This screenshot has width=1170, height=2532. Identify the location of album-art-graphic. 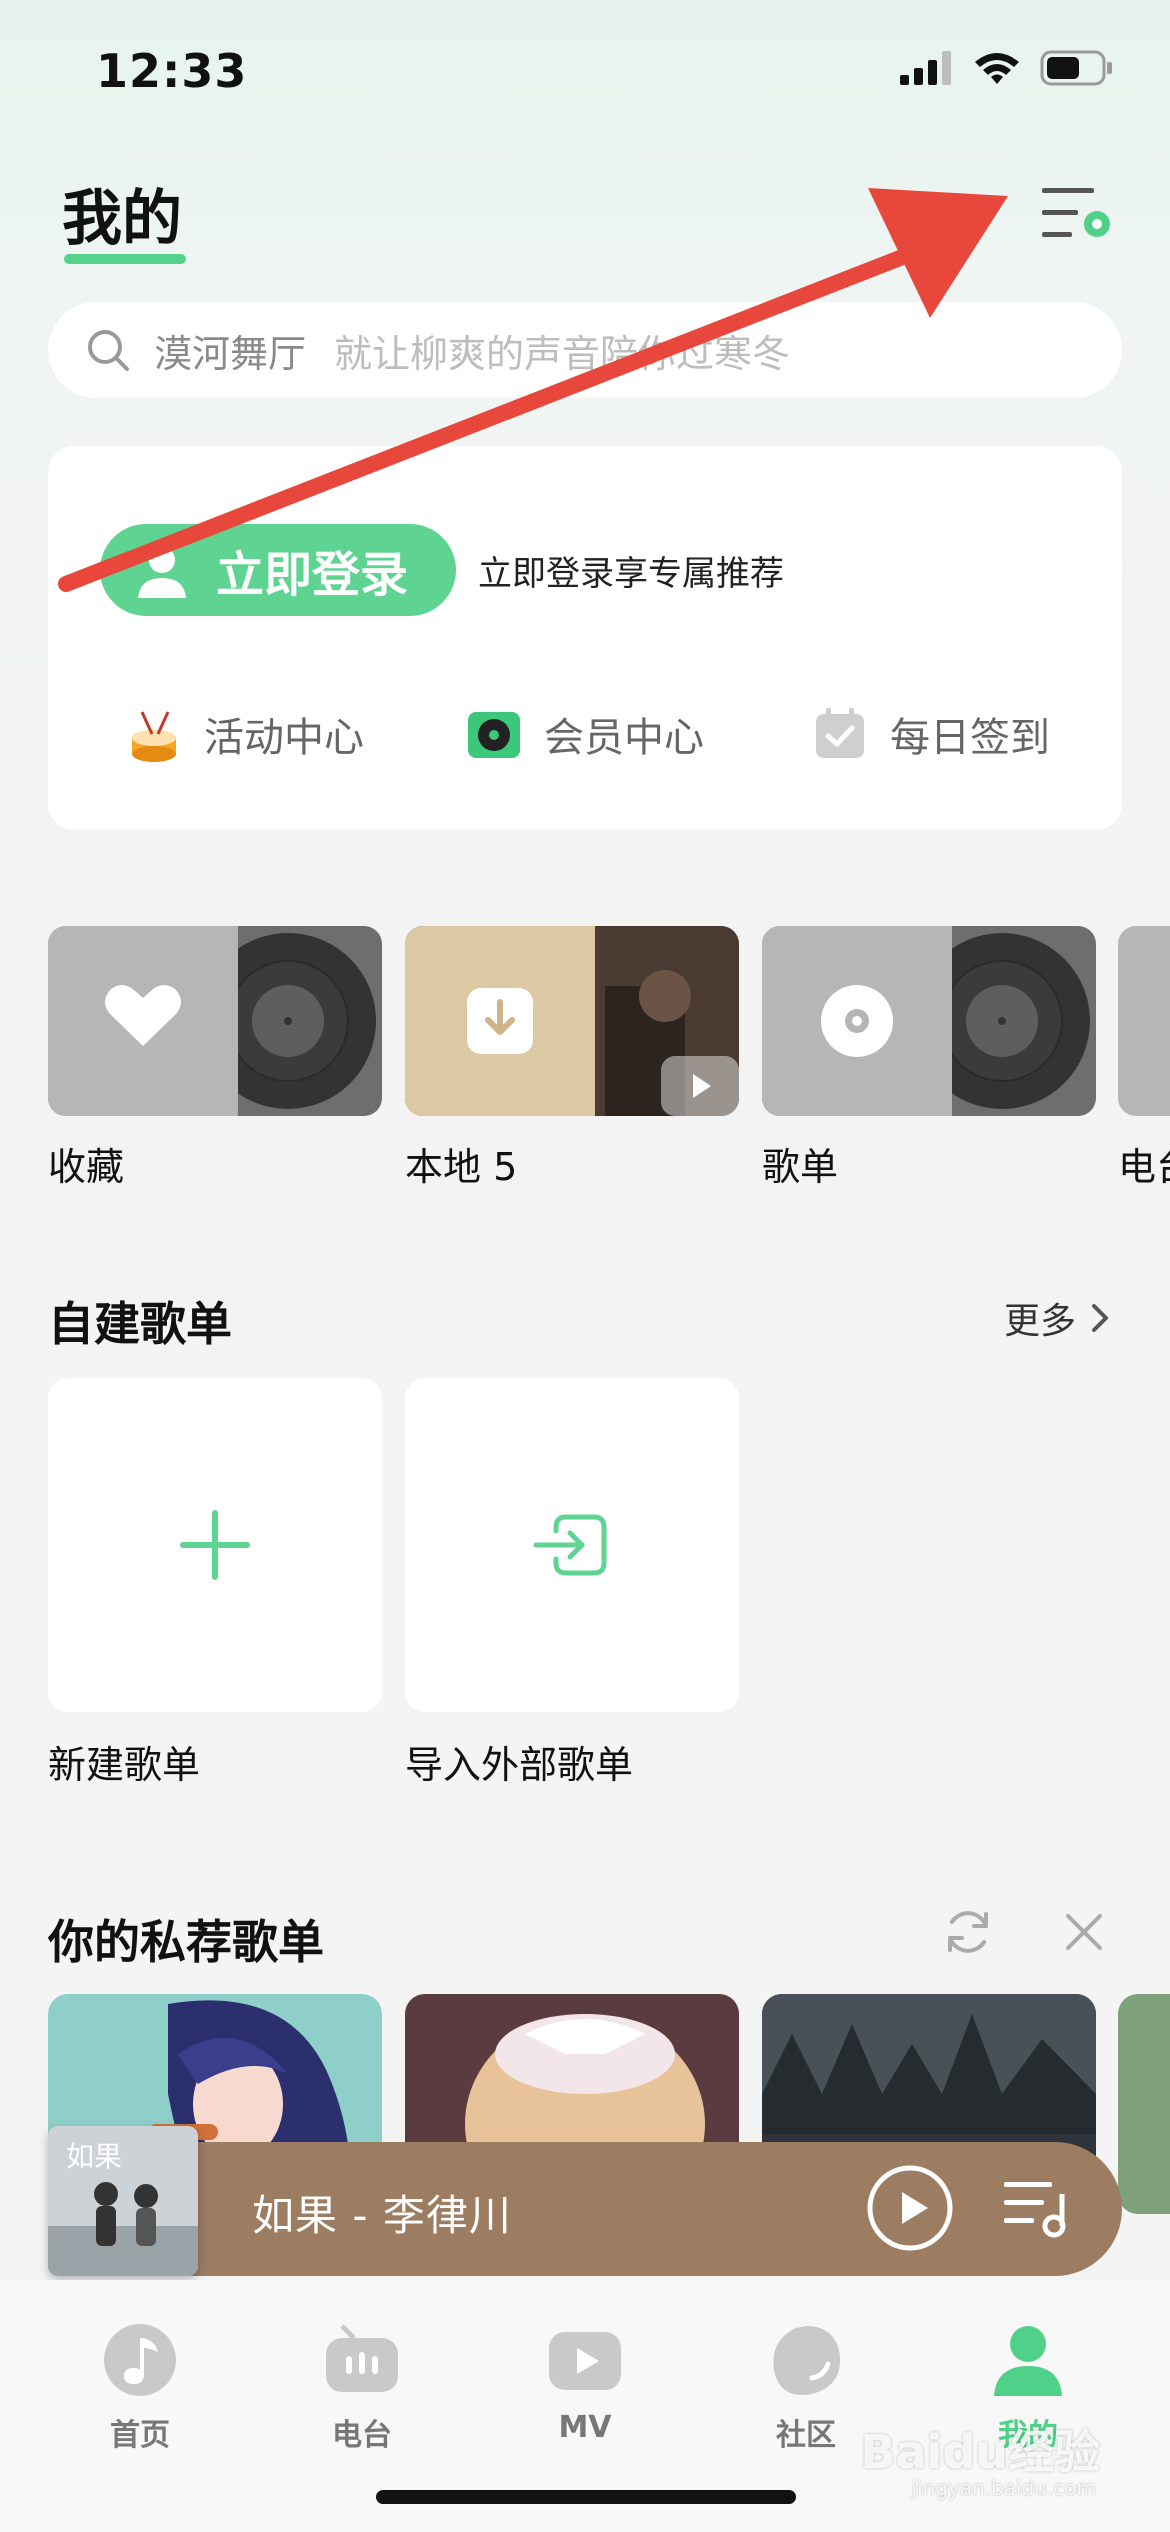
(572, 1021).